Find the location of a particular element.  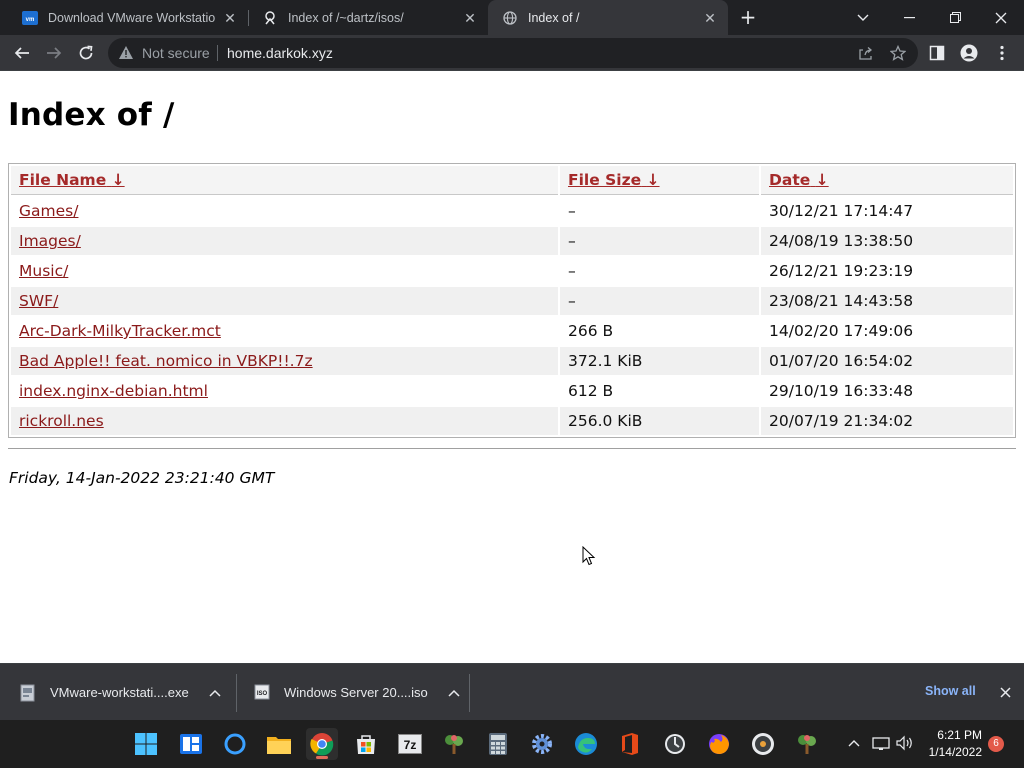

close-window-icon is located at coordinates (1001, 17).